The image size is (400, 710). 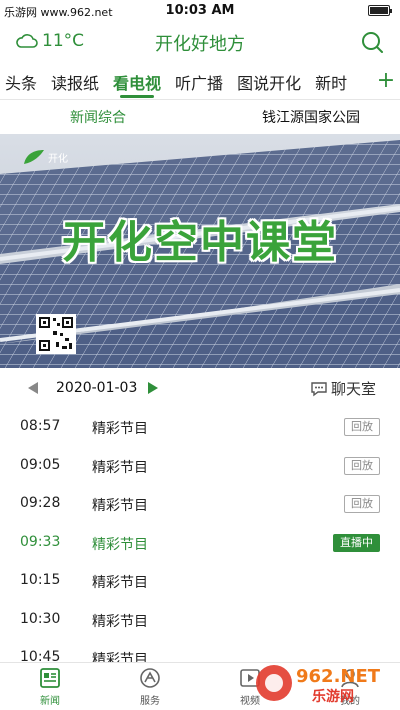 I want to click on subtab-news: 新闻综合, so click(x=98, y=117).